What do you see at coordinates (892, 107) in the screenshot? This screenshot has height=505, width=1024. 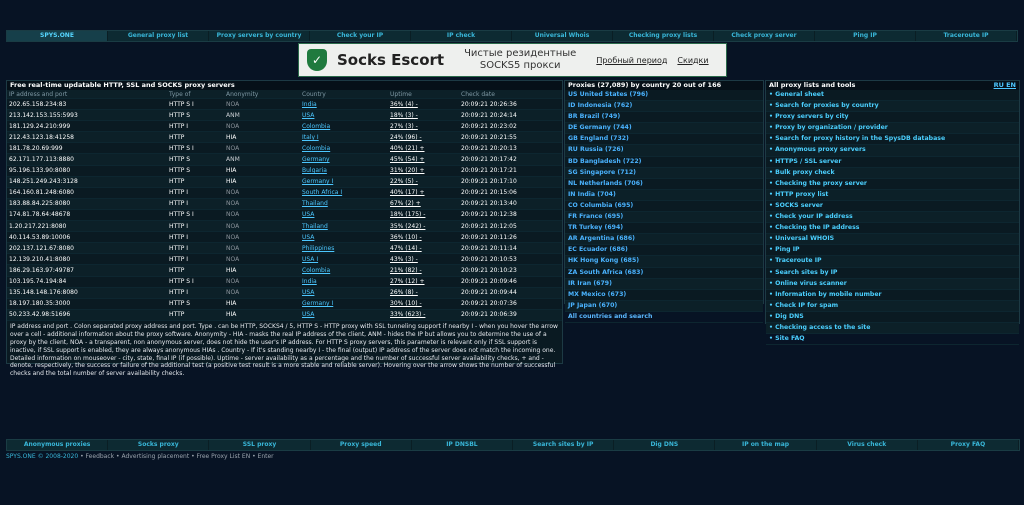 I see `tool-link: • Search for proxies by country` at bounding box center [892, 107].